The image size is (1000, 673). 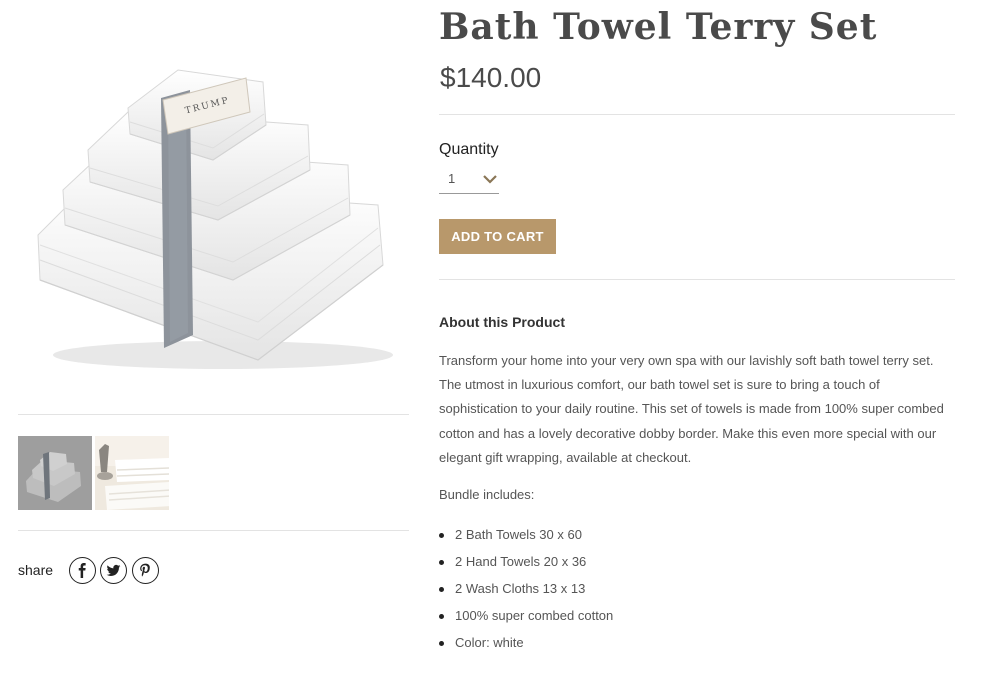 What do you see at coordinates (469, 181) in the screenshot?
I see `quantity-select: 1` at bounding box center [469, 181].